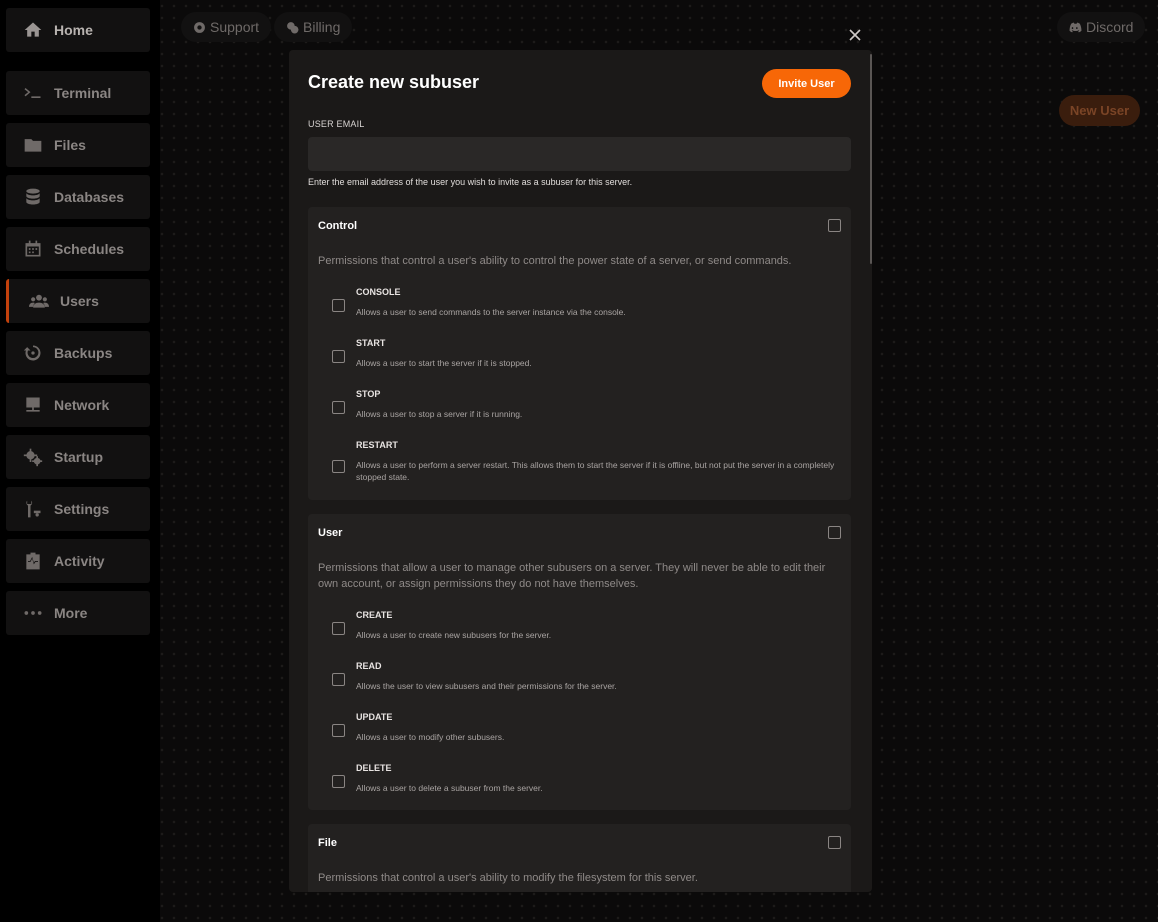  What do you see at coordinates (33, 93) in the screenshot?
I see `terminal-icon` at bounding box center [33, 93].